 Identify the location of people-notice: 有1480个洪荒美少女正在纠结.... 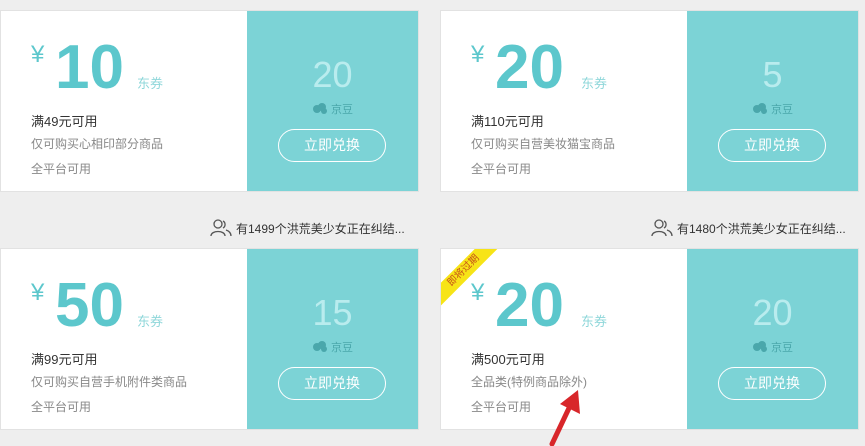
(748, 228).